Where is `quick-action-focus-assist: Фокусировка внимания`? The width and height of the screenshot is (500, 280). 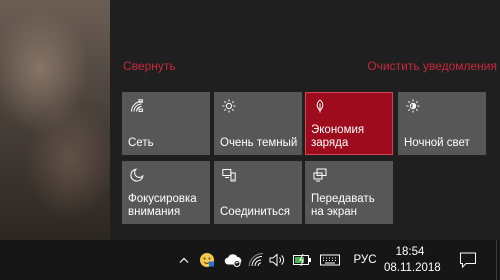 quick-action-focus-assist: Фокусировка внимания is located at coordinates (166, 192).